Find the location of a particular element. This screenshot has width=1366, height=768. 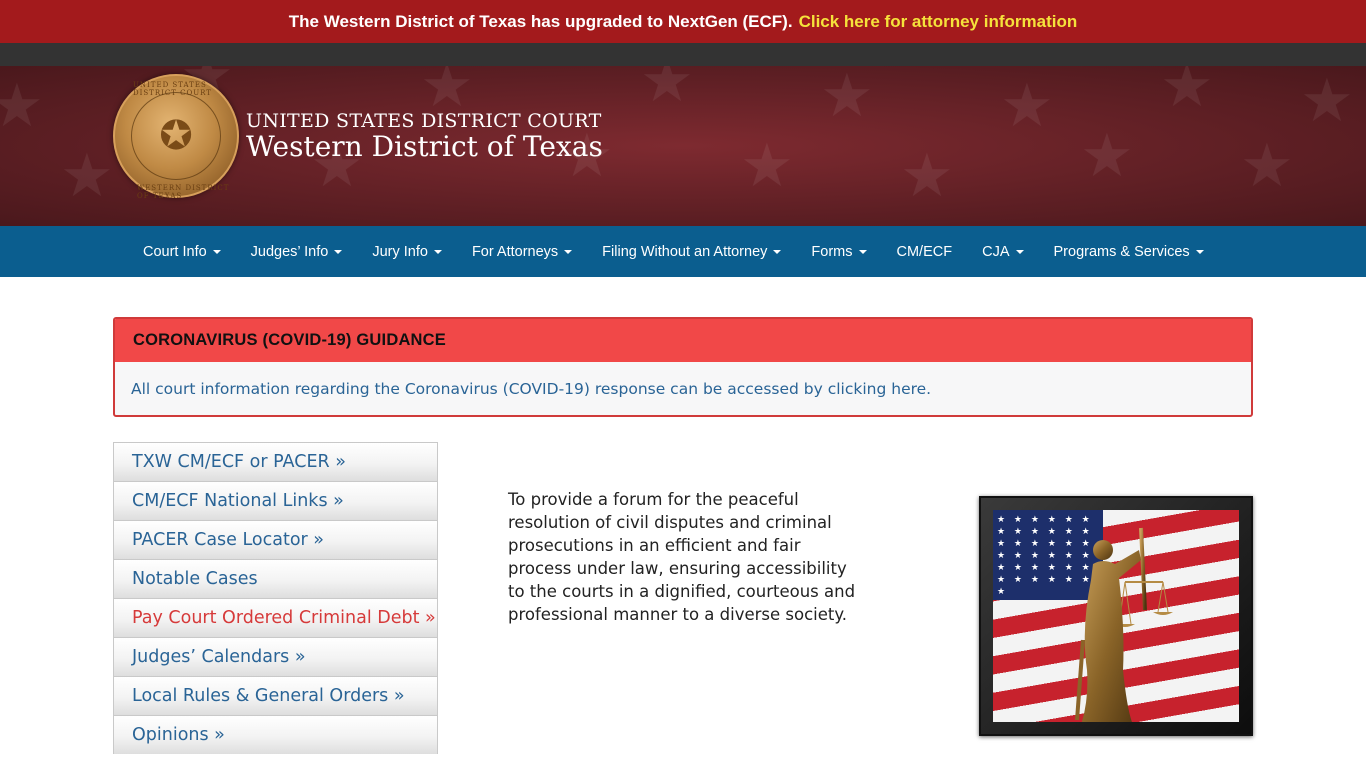

nav-item-court-info: Court Info is located at coordinates (182, 251).